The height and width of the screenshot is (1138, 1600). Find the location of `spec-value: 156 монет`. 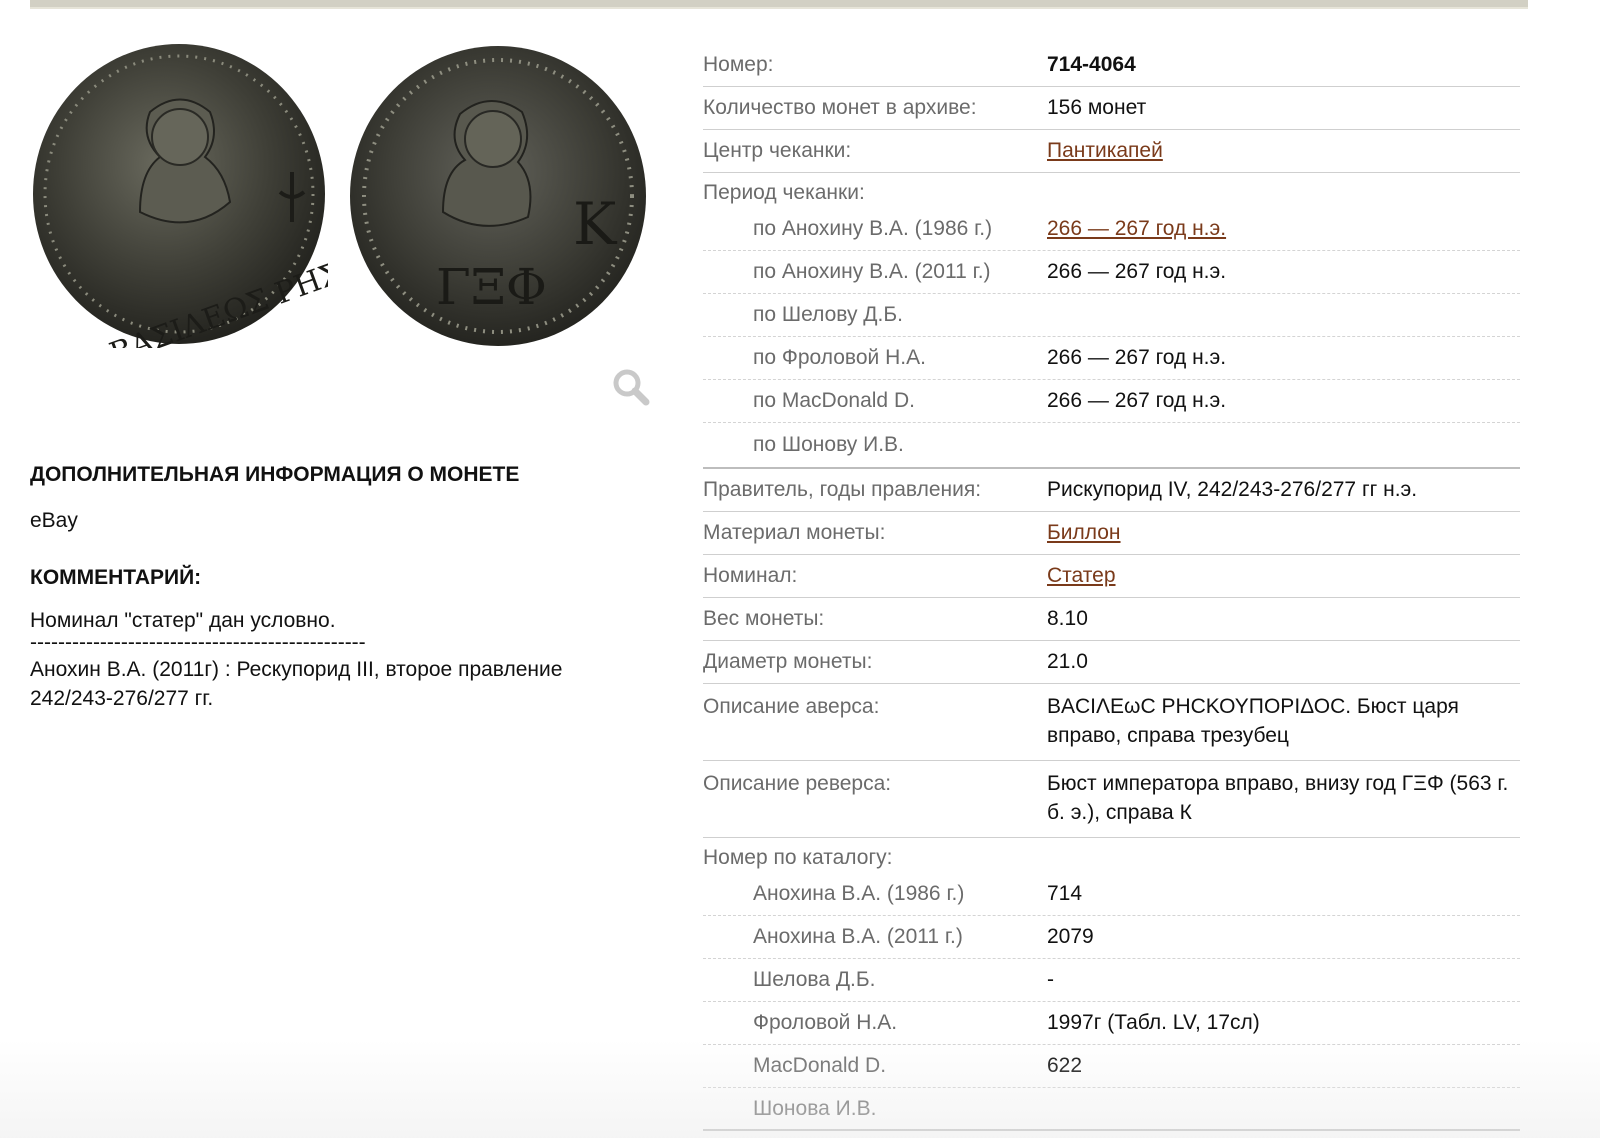

spec-value: 156 монет is located at coordinates (1097, 107).